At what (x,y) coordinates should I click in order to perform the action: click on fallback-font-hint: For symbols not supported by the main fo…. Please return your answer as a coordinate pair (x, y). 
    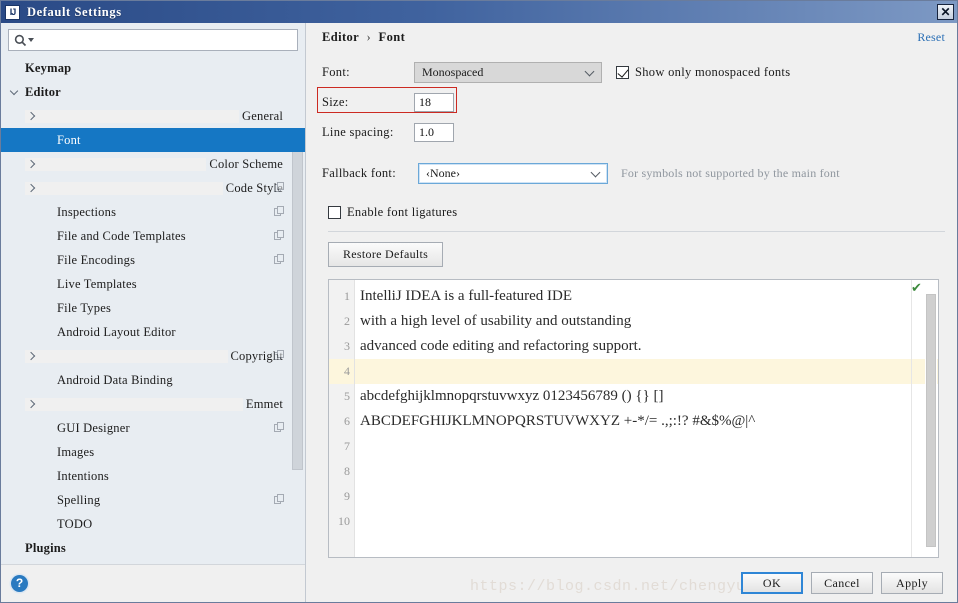
    Looking at the image, I should click on (730, 172).